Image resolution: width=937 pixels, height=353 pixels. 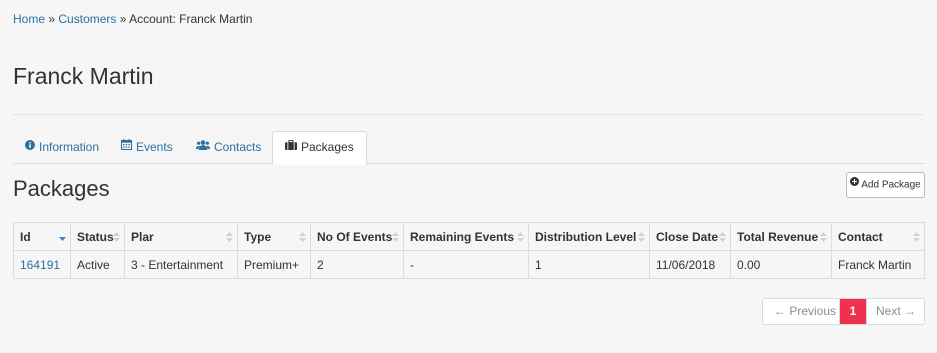 I want to click on tab-information: Information, so click(x=62, y=147).